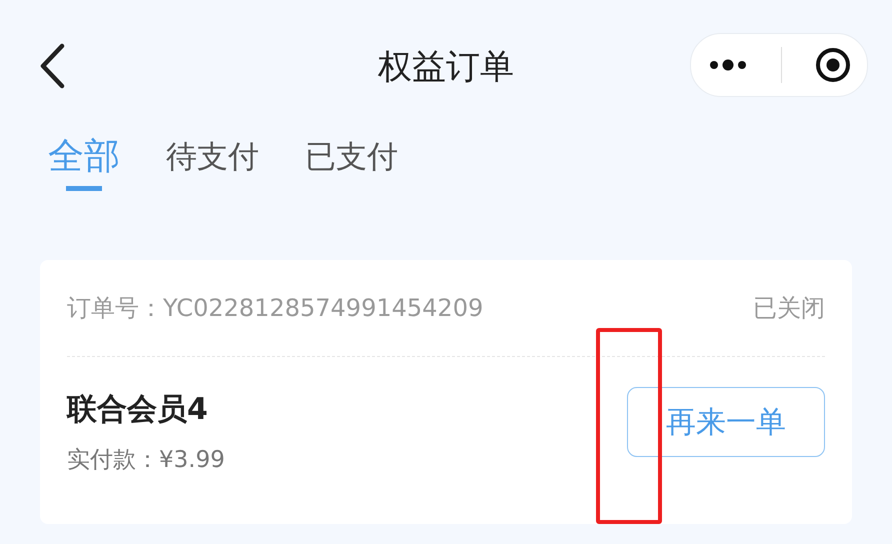  Describe the element at coordinates (728, 65) in the screenshot. I see `more-icon` at that location.